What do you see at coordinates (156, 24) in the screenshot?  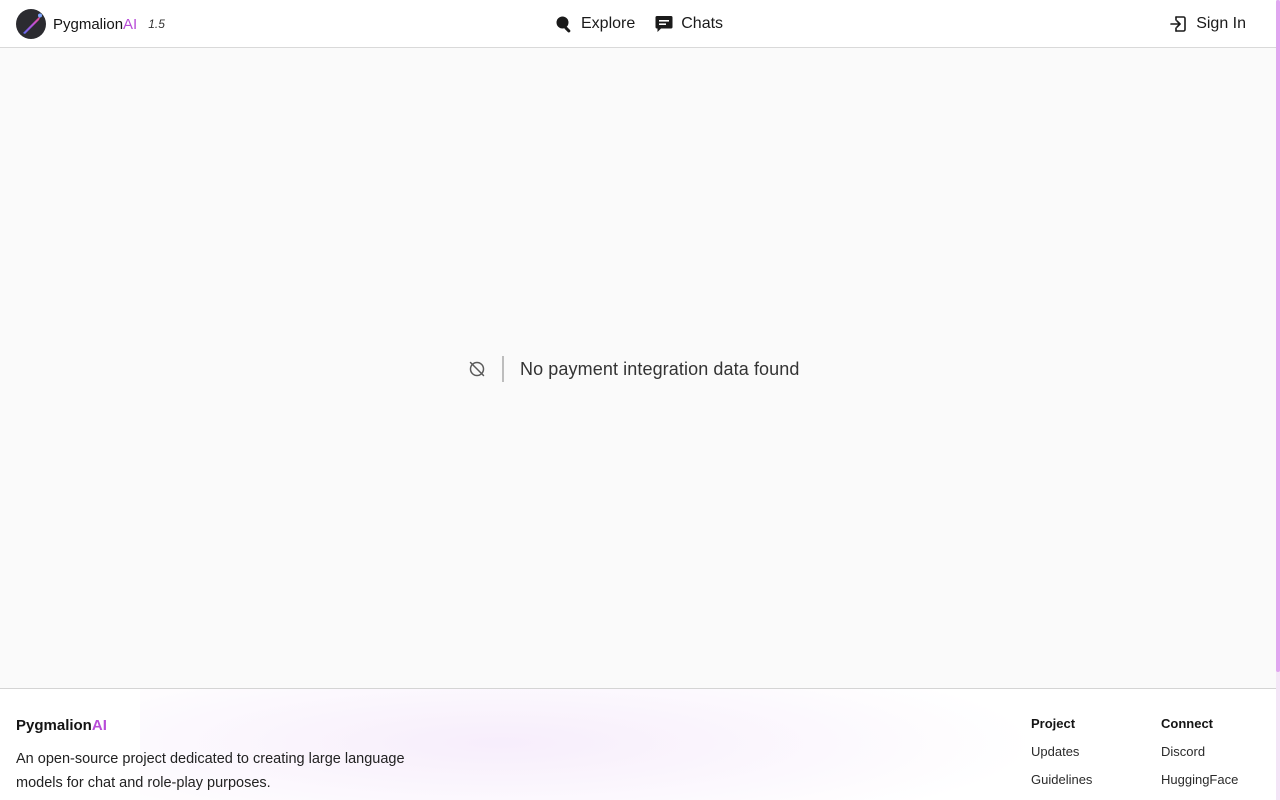 I see `version-label: 1.5` at bounding box center [156, 24].